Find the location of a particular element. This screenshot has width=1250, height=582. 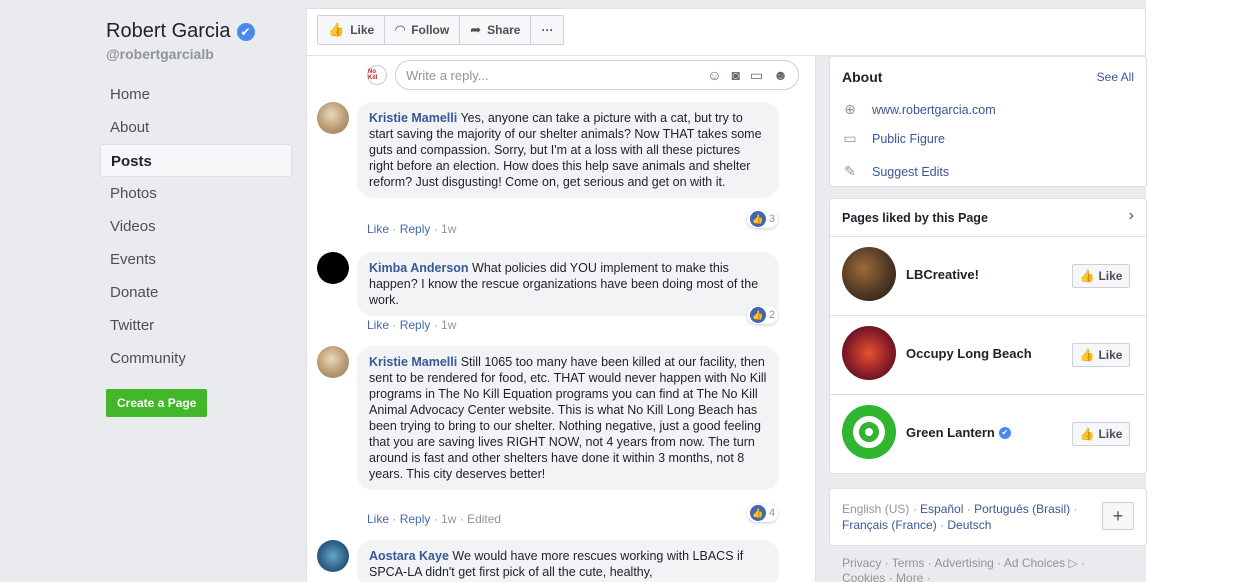

comment-edited: Edited is located at coordinates (484, 519).